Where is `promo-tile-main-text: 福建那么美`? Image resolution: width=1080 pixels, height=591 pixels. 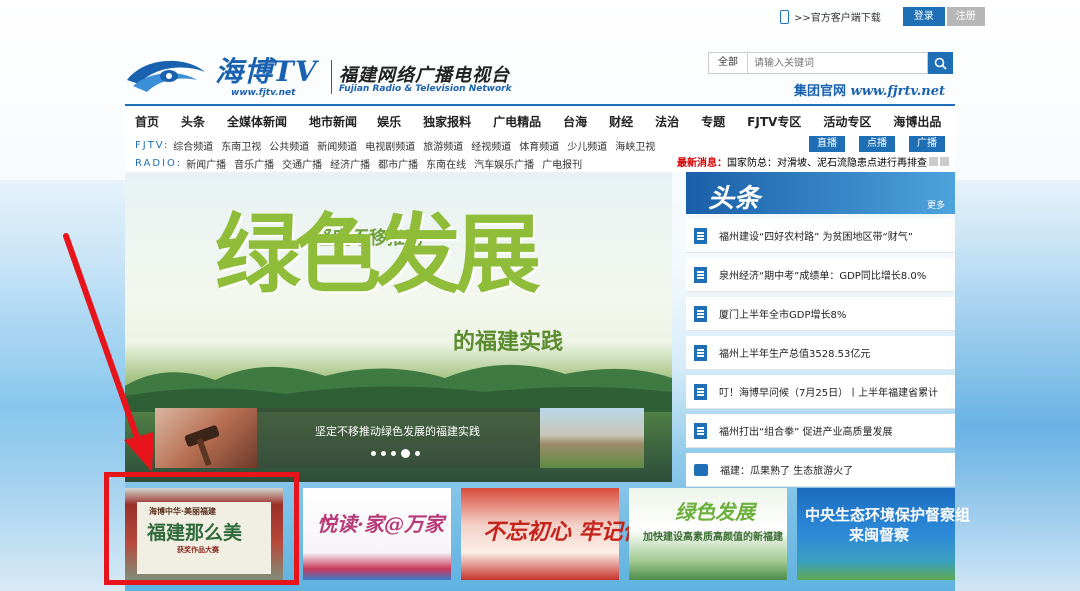
promo-tile-main-text: 福建那么美 is located at coordinates (195, 533).